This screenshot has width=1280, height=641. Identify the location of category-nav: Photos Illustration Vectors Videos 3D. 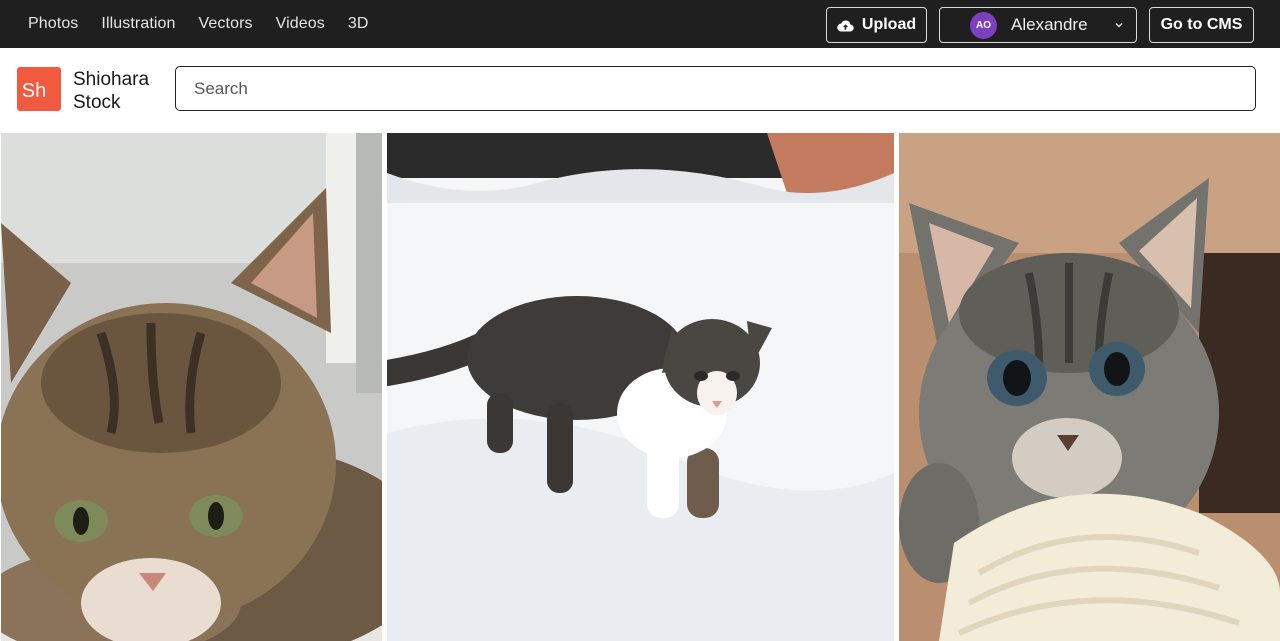
(210, 24).